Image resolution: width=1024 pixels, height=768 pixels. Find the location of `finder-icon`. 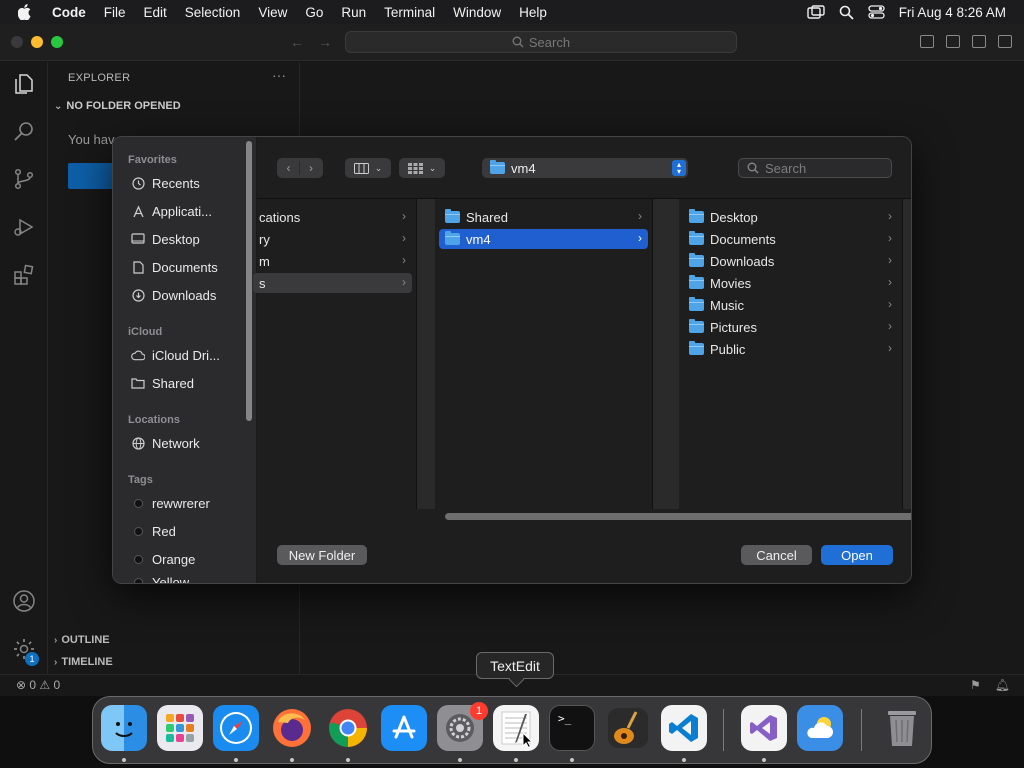

finder-icon is located at coordinates (124, 728).